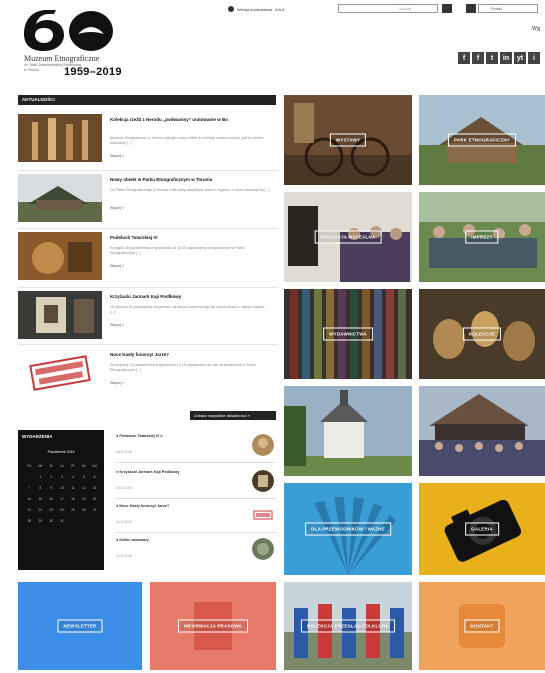 Image resolution: width=545 pixels, height=673 pixels. What do you see at coordinates (176, 436) in the screenshot?
I see `event-title: ● Podsłuch Tatarskiej IV's` at bounding box center [176, 436].